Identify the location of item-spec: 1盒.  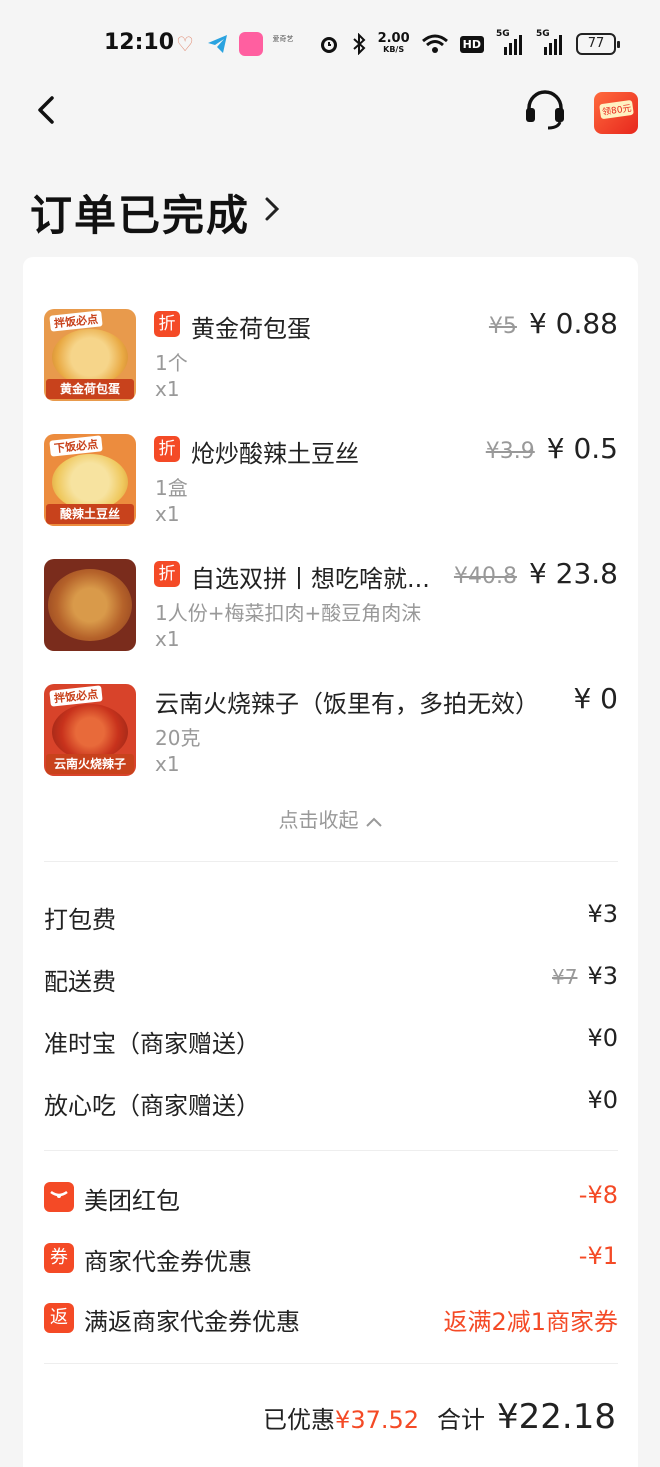
(171, 488).